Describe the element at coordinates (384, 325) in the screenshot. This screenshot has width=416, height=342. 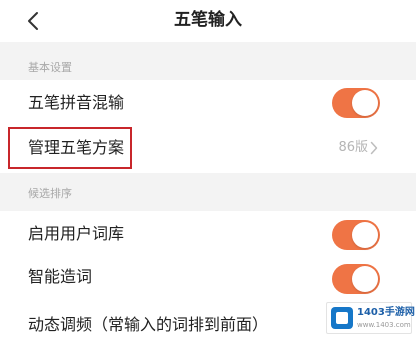
I see `watermark-subtitle: www.1403.com` at that location.